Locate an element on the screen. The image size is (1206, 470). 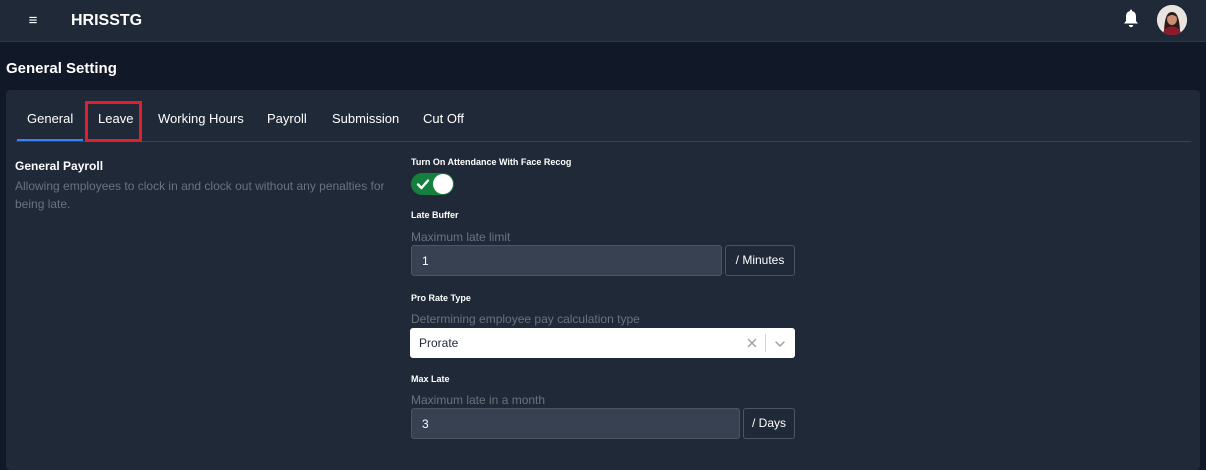
bell-icon is located at coordinates (1131, 19).